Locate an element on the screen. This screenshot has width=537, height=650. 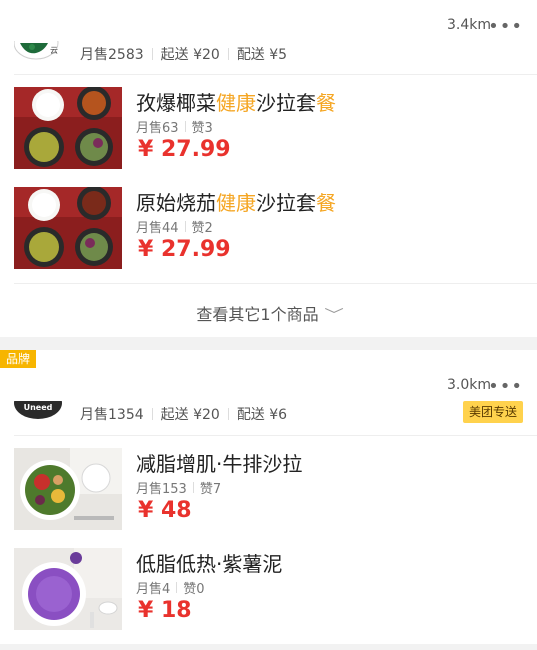
product-likes: 赞7 is located at coordinates (210, 489).